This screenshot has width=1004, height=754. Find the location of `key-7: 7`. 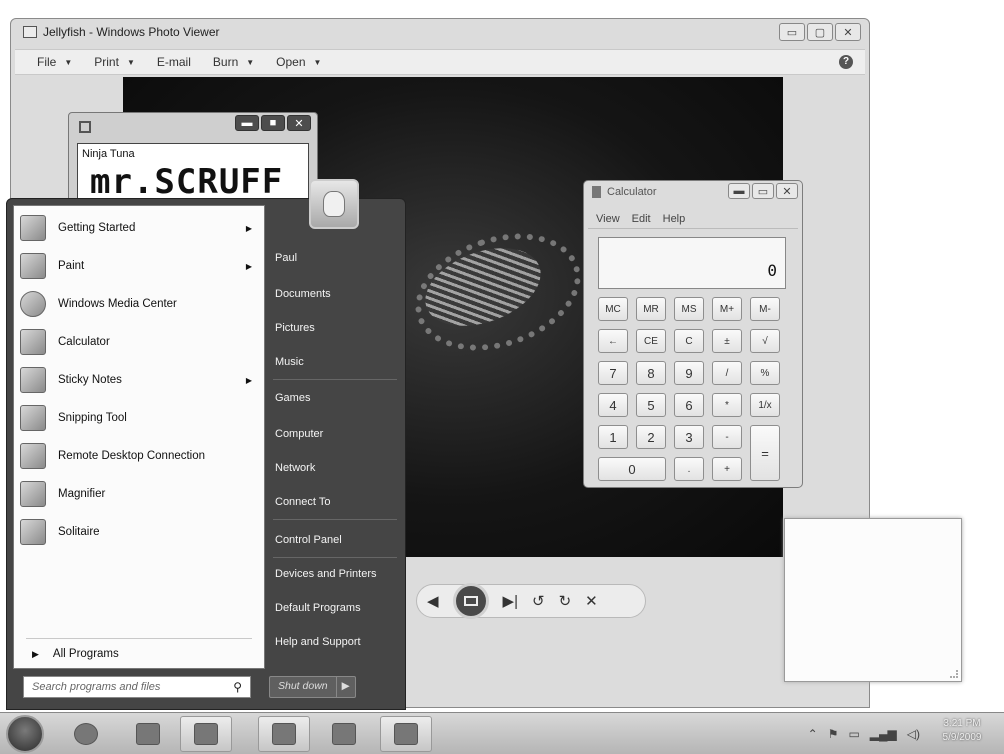

key-7: 7 is located at coordinates (613, 373).